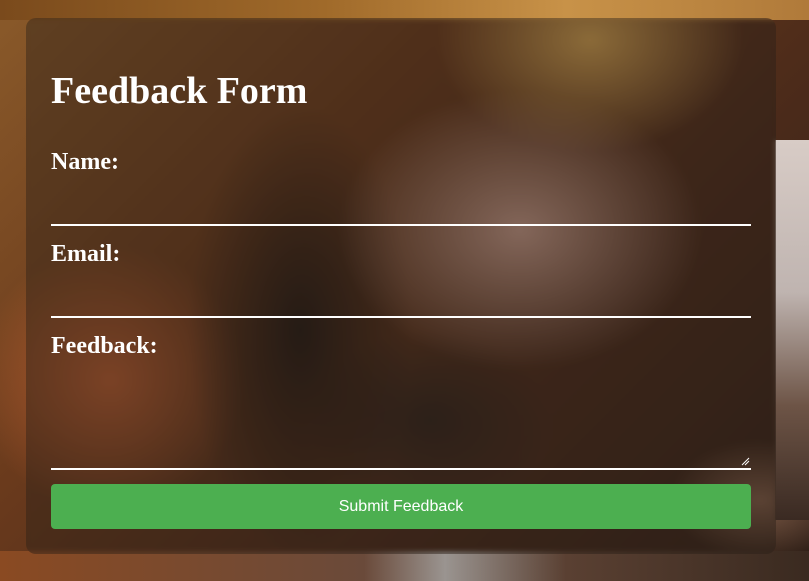  I want to click on email-input, so click(401, 300).